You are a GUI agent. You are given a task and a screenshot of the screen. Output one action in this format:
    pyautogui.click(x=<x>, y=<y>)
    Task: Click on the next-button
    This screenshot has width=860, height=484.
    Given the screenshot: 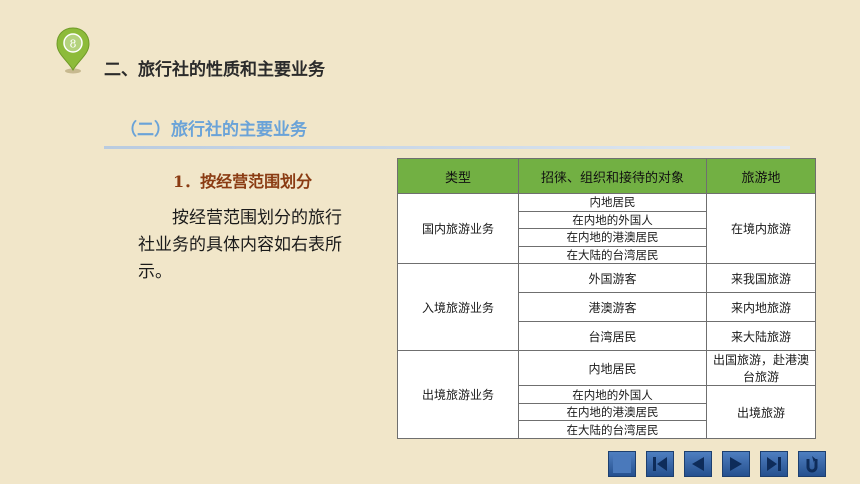 What is the action you would take?
    pyautogui.click(x=736, y=464)
    